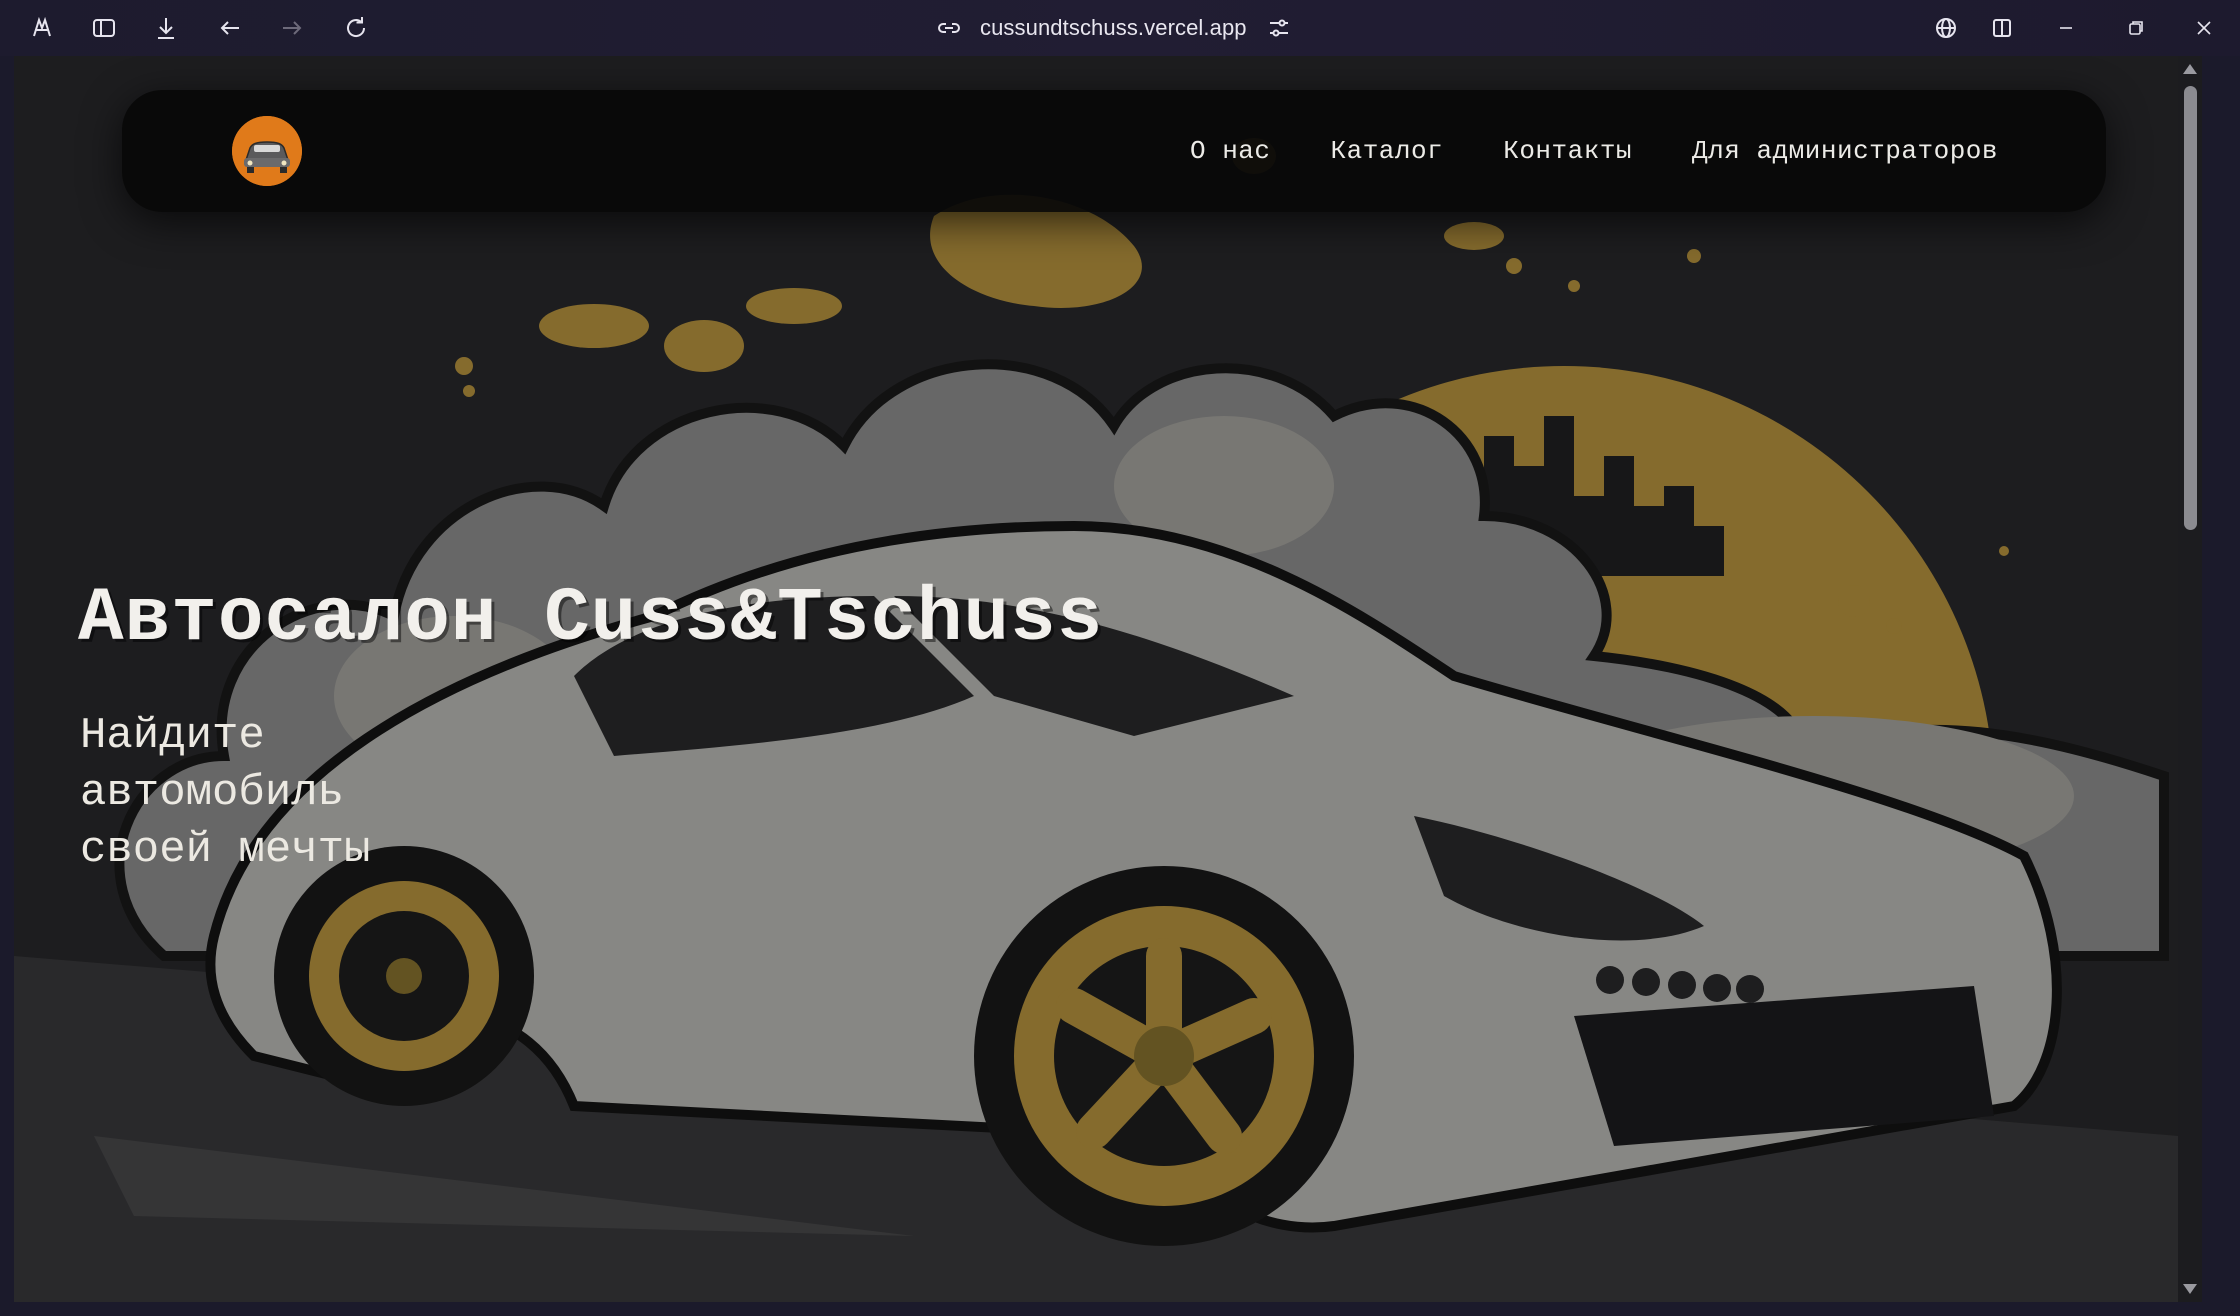 The height and width of the screenshot is (1316, 2240). What do you see at coordinates (2190, 1289) in the screenshot?
I see `scroll-down-icon` at bounding box center [2190, 1289].